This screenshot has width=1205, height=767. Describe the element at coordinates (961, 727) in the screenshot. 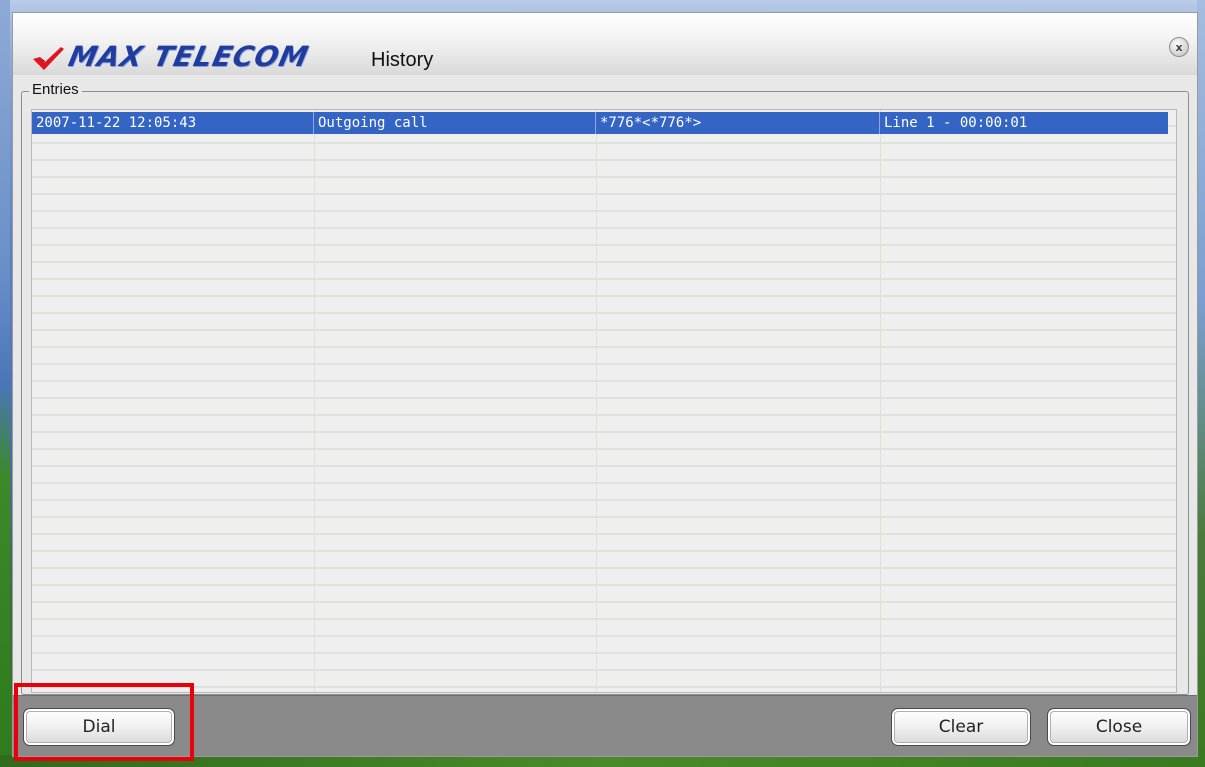

I see `clear-button: Clear` at that location.